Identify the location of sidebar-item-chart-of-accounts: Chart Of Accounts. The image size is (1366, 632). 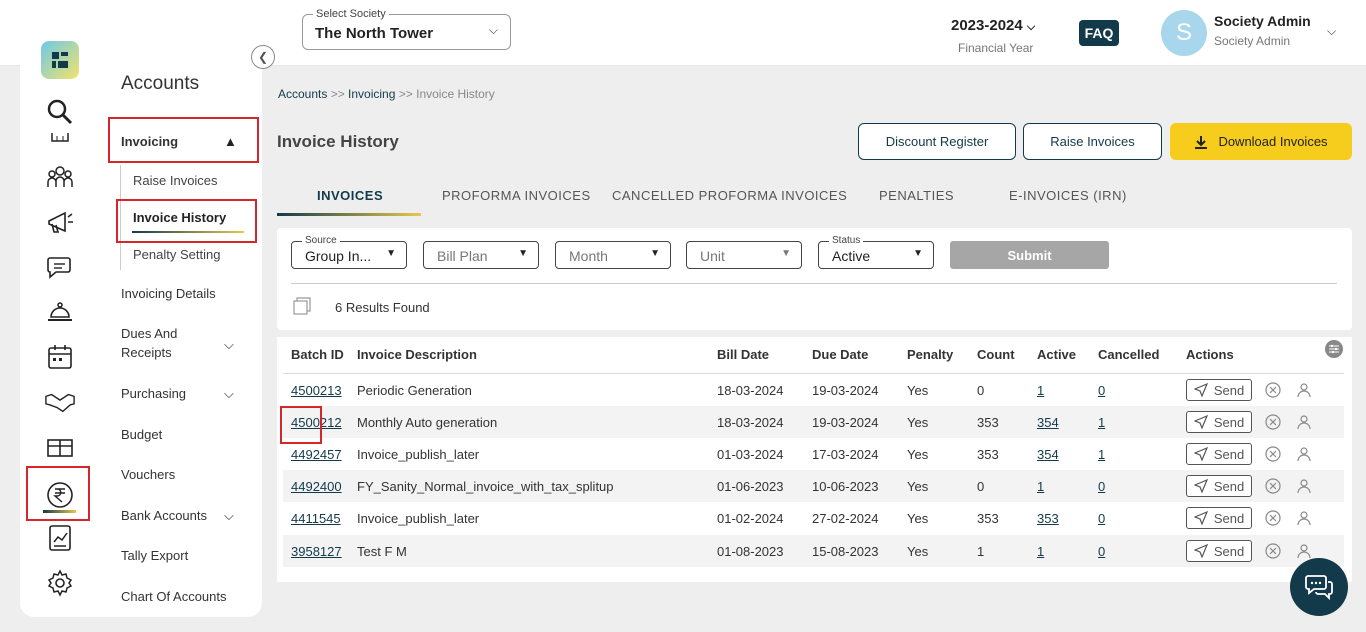
(174, 596).